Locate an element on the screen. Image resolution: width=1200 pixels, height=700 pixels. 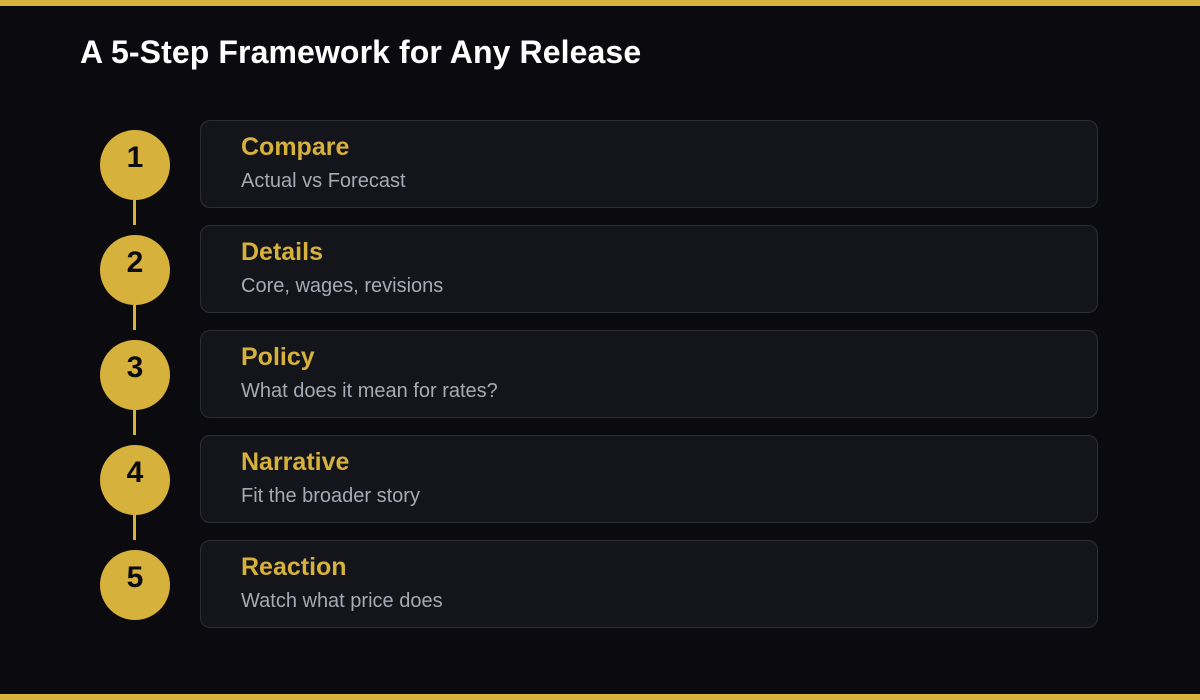
step-description: What does it mean for rates? is located at coordinates (369, 391).